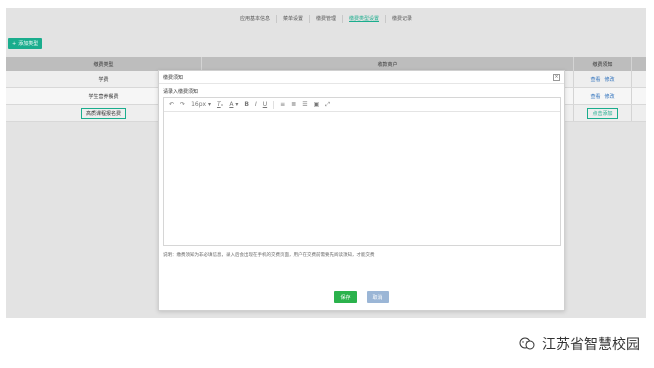  Describe the element at coordinates (246, 104) in the screenshot. I see `bold-icon: B` at that location.